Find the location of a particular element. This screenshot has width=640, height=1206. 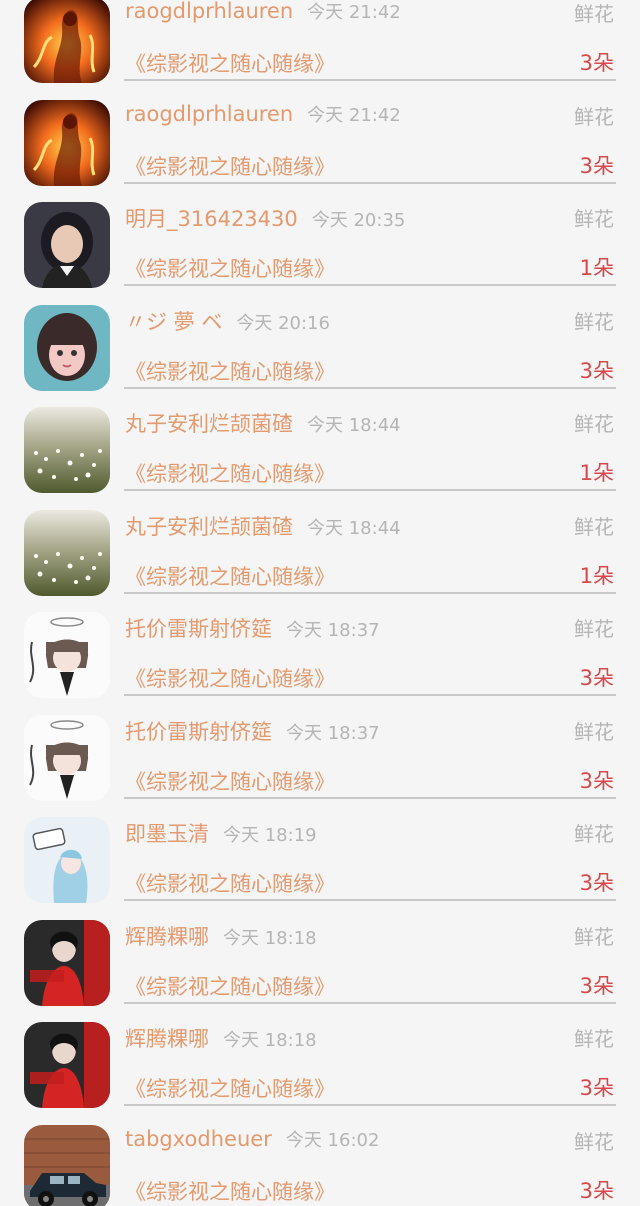

username-text: 即墨玉清 is located at coordinates (167, 834).